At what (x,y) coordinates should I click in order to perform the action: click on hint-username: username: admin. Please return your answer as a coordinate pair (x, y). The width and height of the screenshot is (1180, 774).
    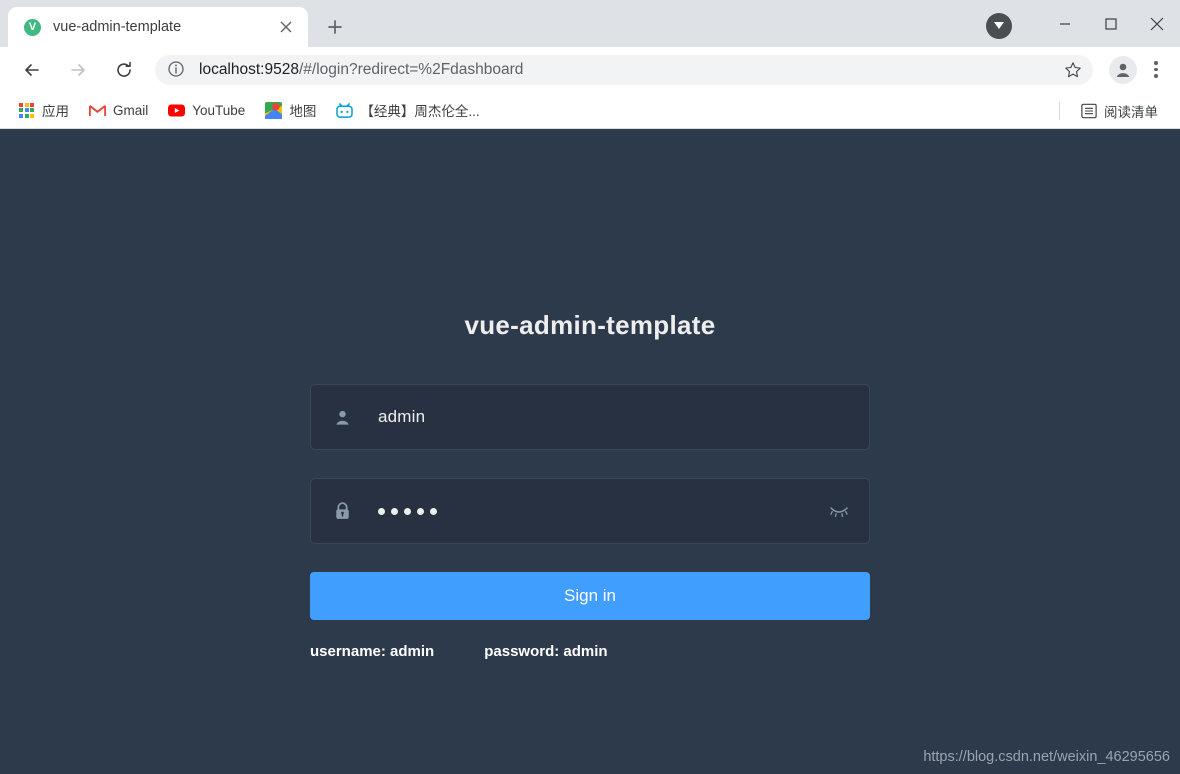
    Looking at the image, I should click on (372, 651).